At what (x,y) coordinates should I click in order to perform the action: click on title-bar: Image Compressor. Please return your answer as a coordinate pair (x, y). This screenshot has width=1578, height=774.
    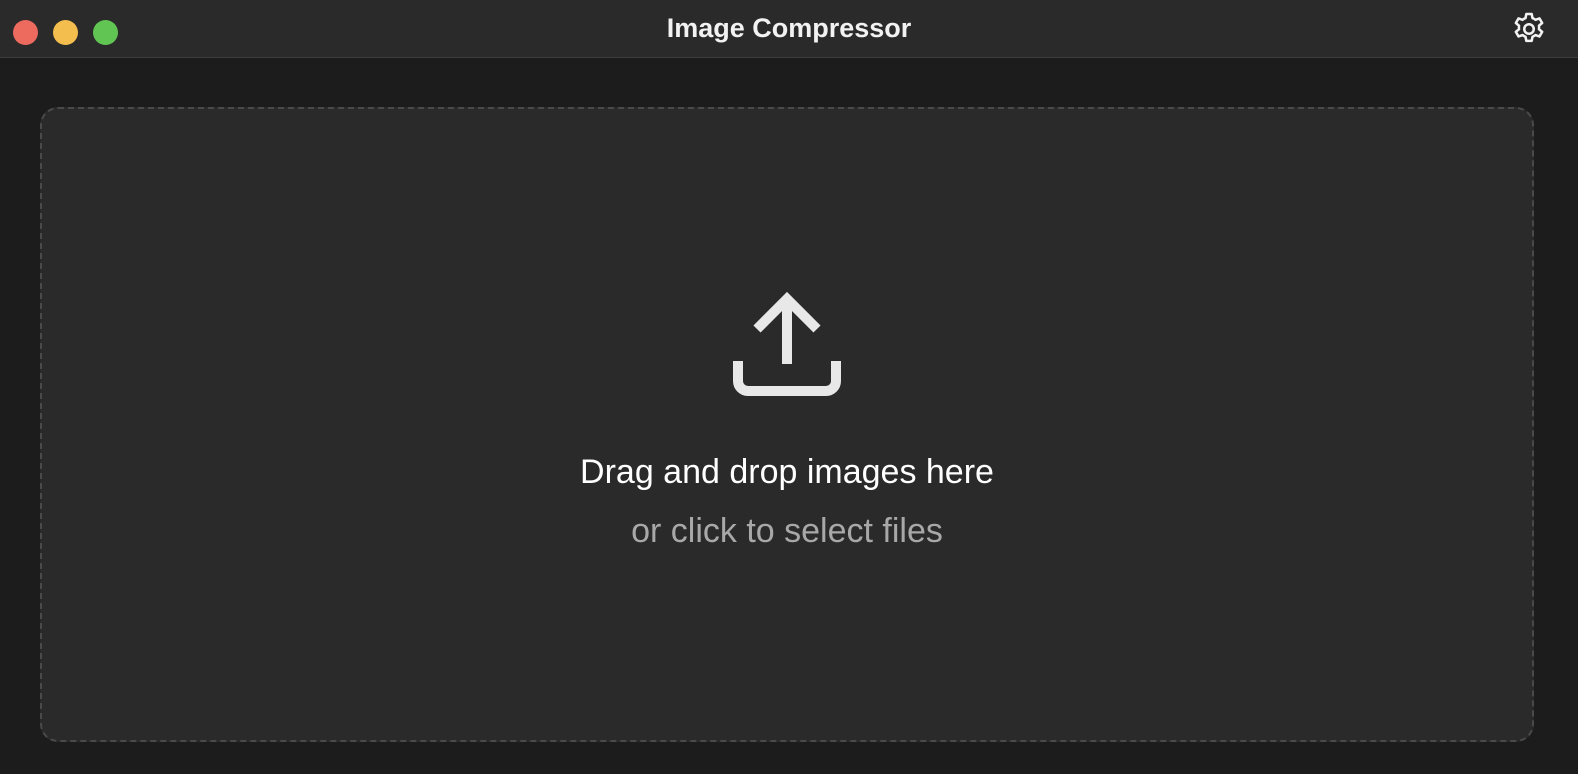
    Looking at the image, I should click on (789, 29).